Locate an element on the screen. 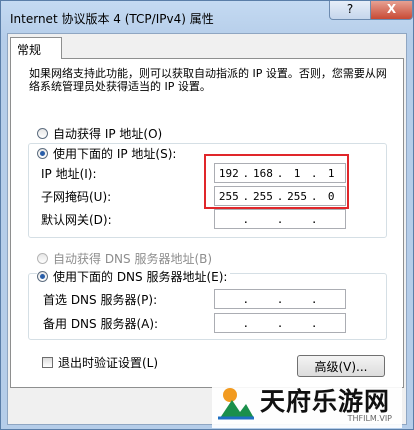 The image size is (414, 430). radio-auto-ip-label: 自动获得 IP 地址(O) is located at coordinates (108, 134).